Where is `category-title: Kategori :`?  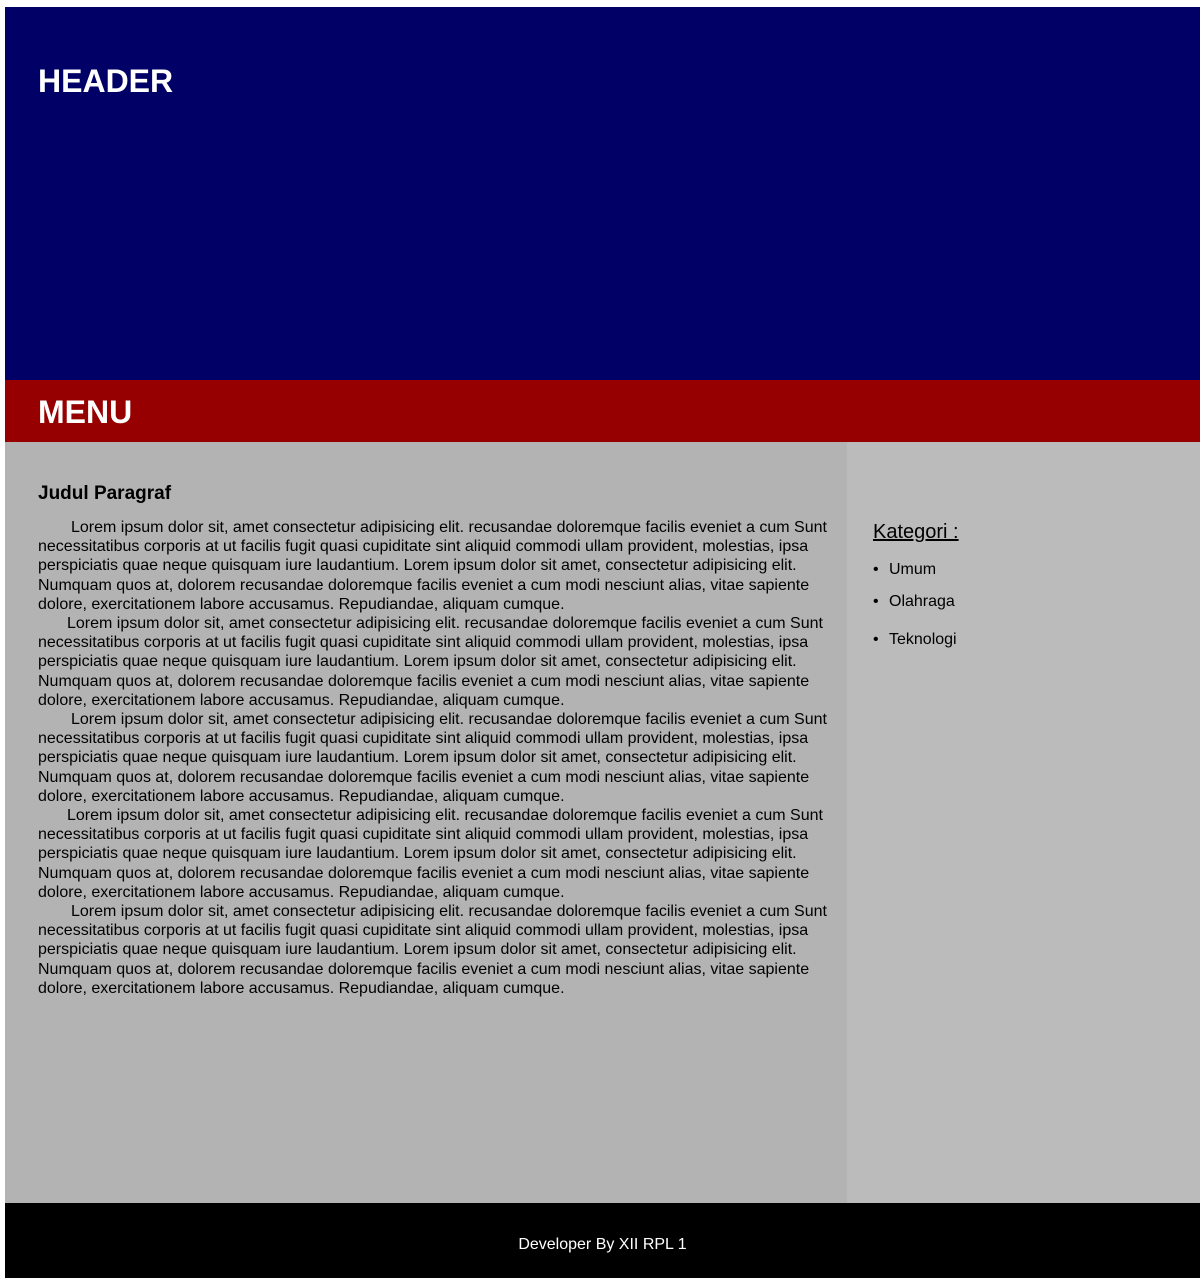 category-title: Kategori : is located at coordinates (916, 532).